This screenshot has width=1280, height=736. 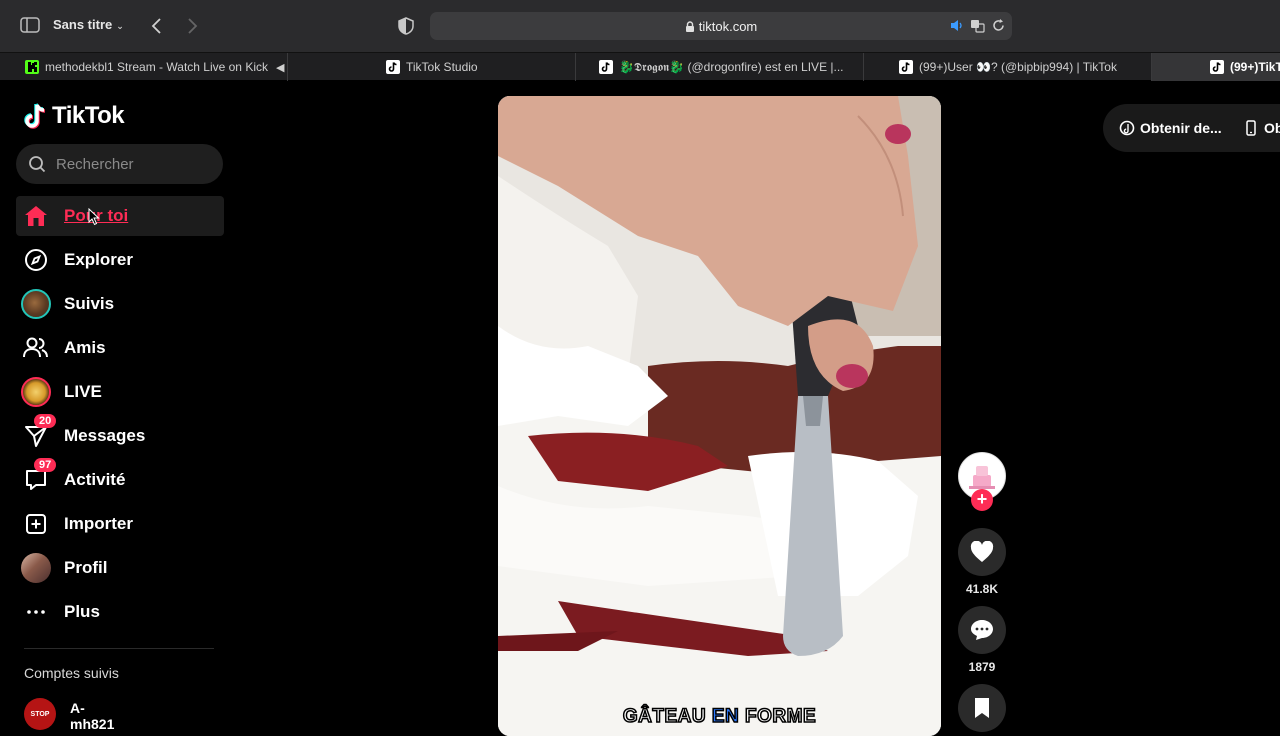 What do you see at coordinates (98, 259) in the screenshot?
I see `nav-label: Explorer` at bounding box center [98, 259].